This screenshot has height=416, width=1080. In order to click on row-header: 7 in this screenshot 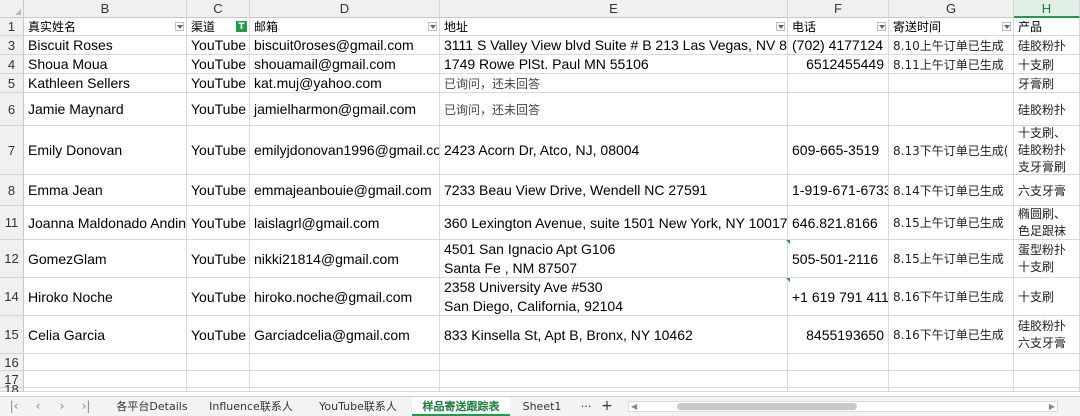, I will do `click(12, 150)`.